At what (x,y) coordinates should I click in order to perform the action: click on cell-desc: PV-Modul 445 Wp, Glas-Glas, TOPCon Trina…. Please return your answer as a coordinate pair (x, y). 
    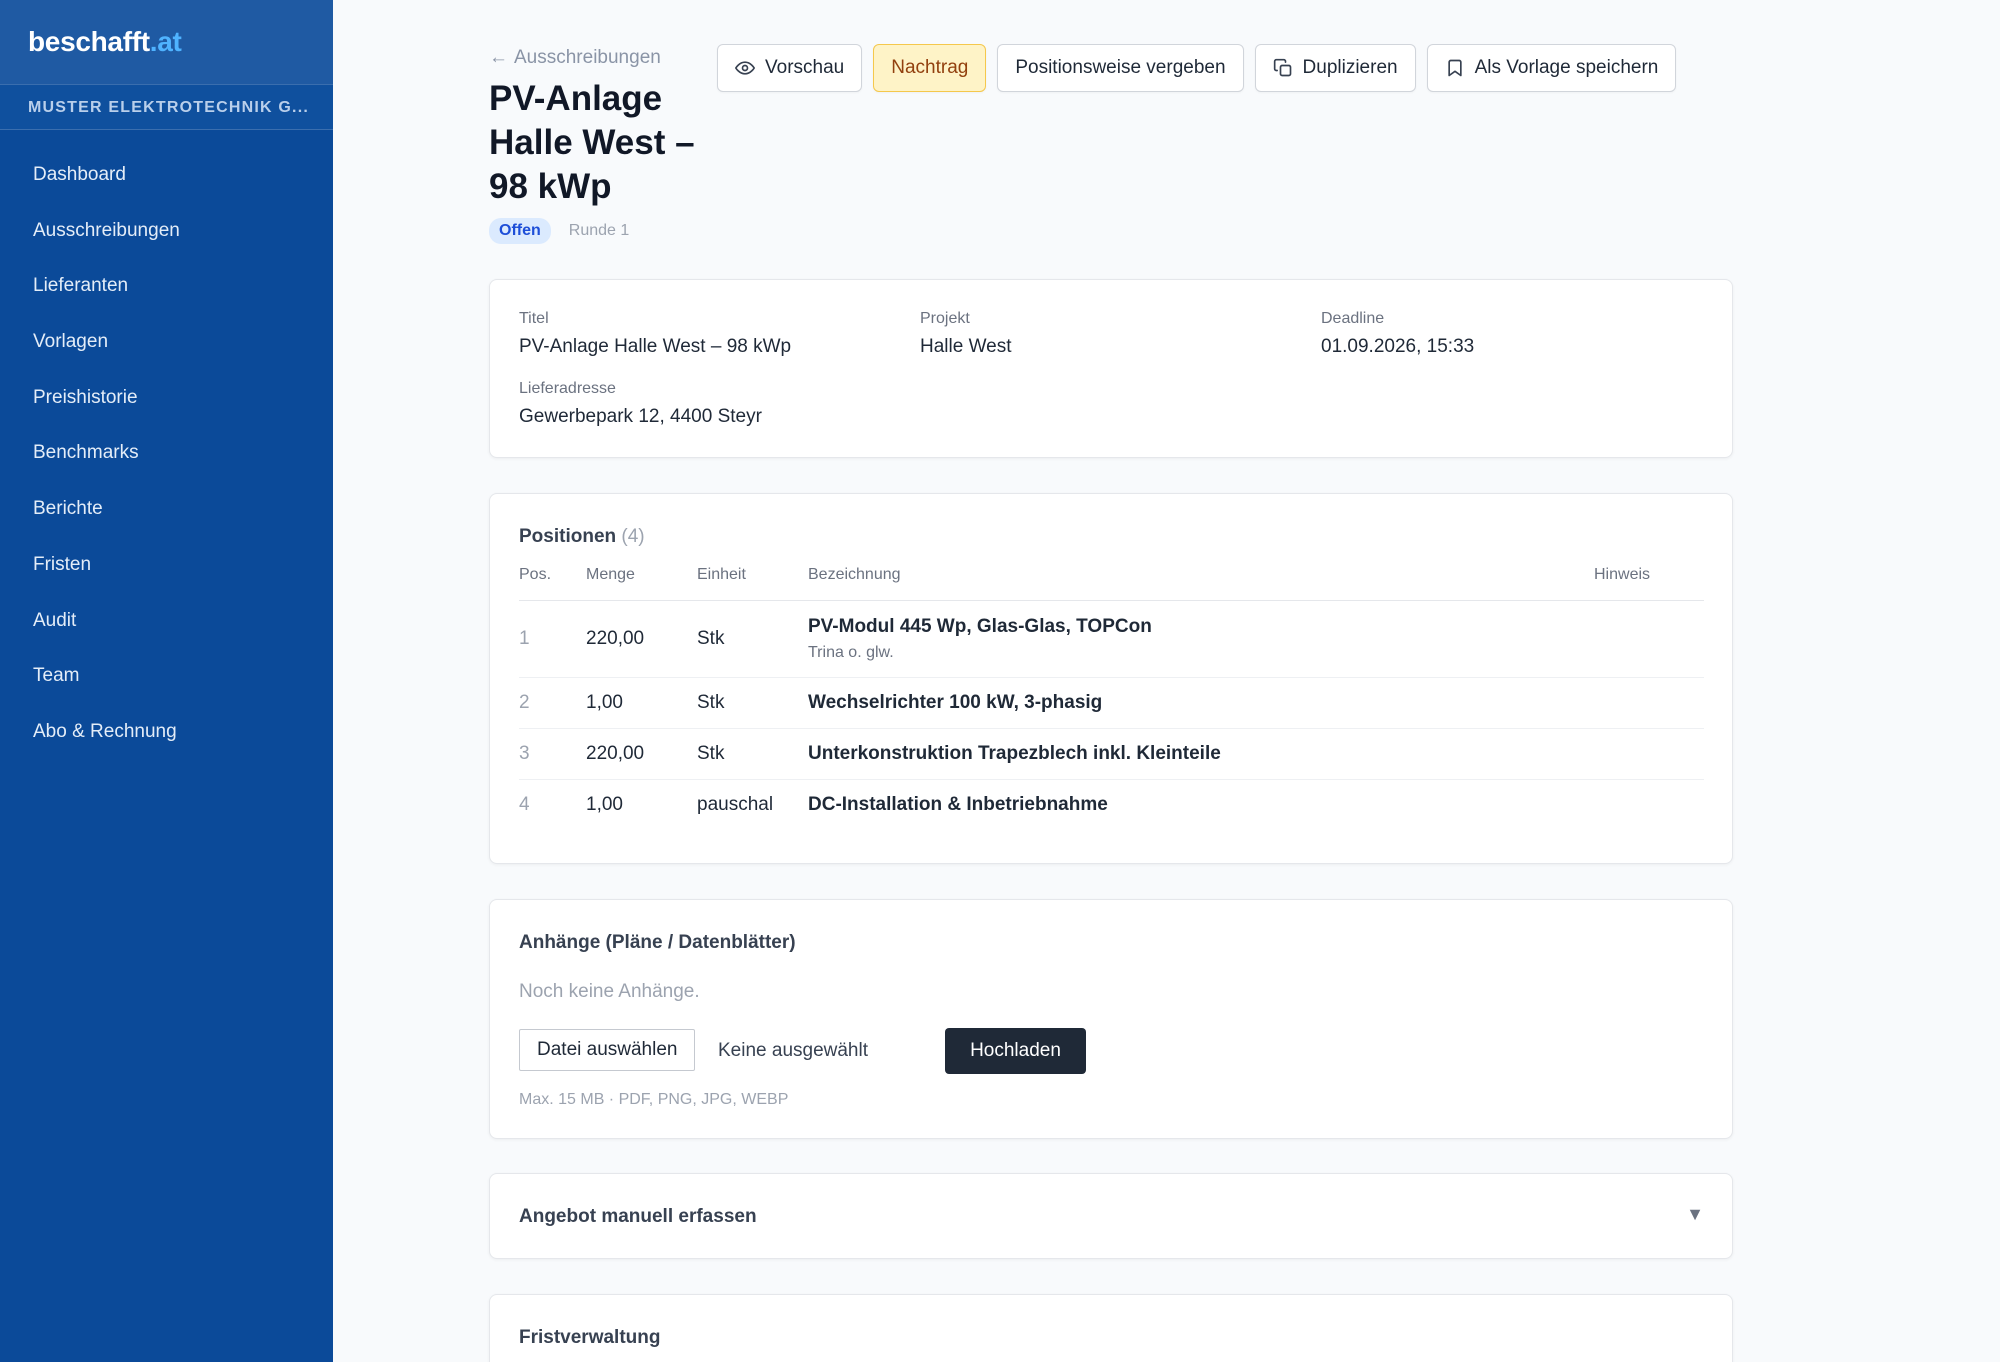
    Looking at the image, I should click on (1201, 639).